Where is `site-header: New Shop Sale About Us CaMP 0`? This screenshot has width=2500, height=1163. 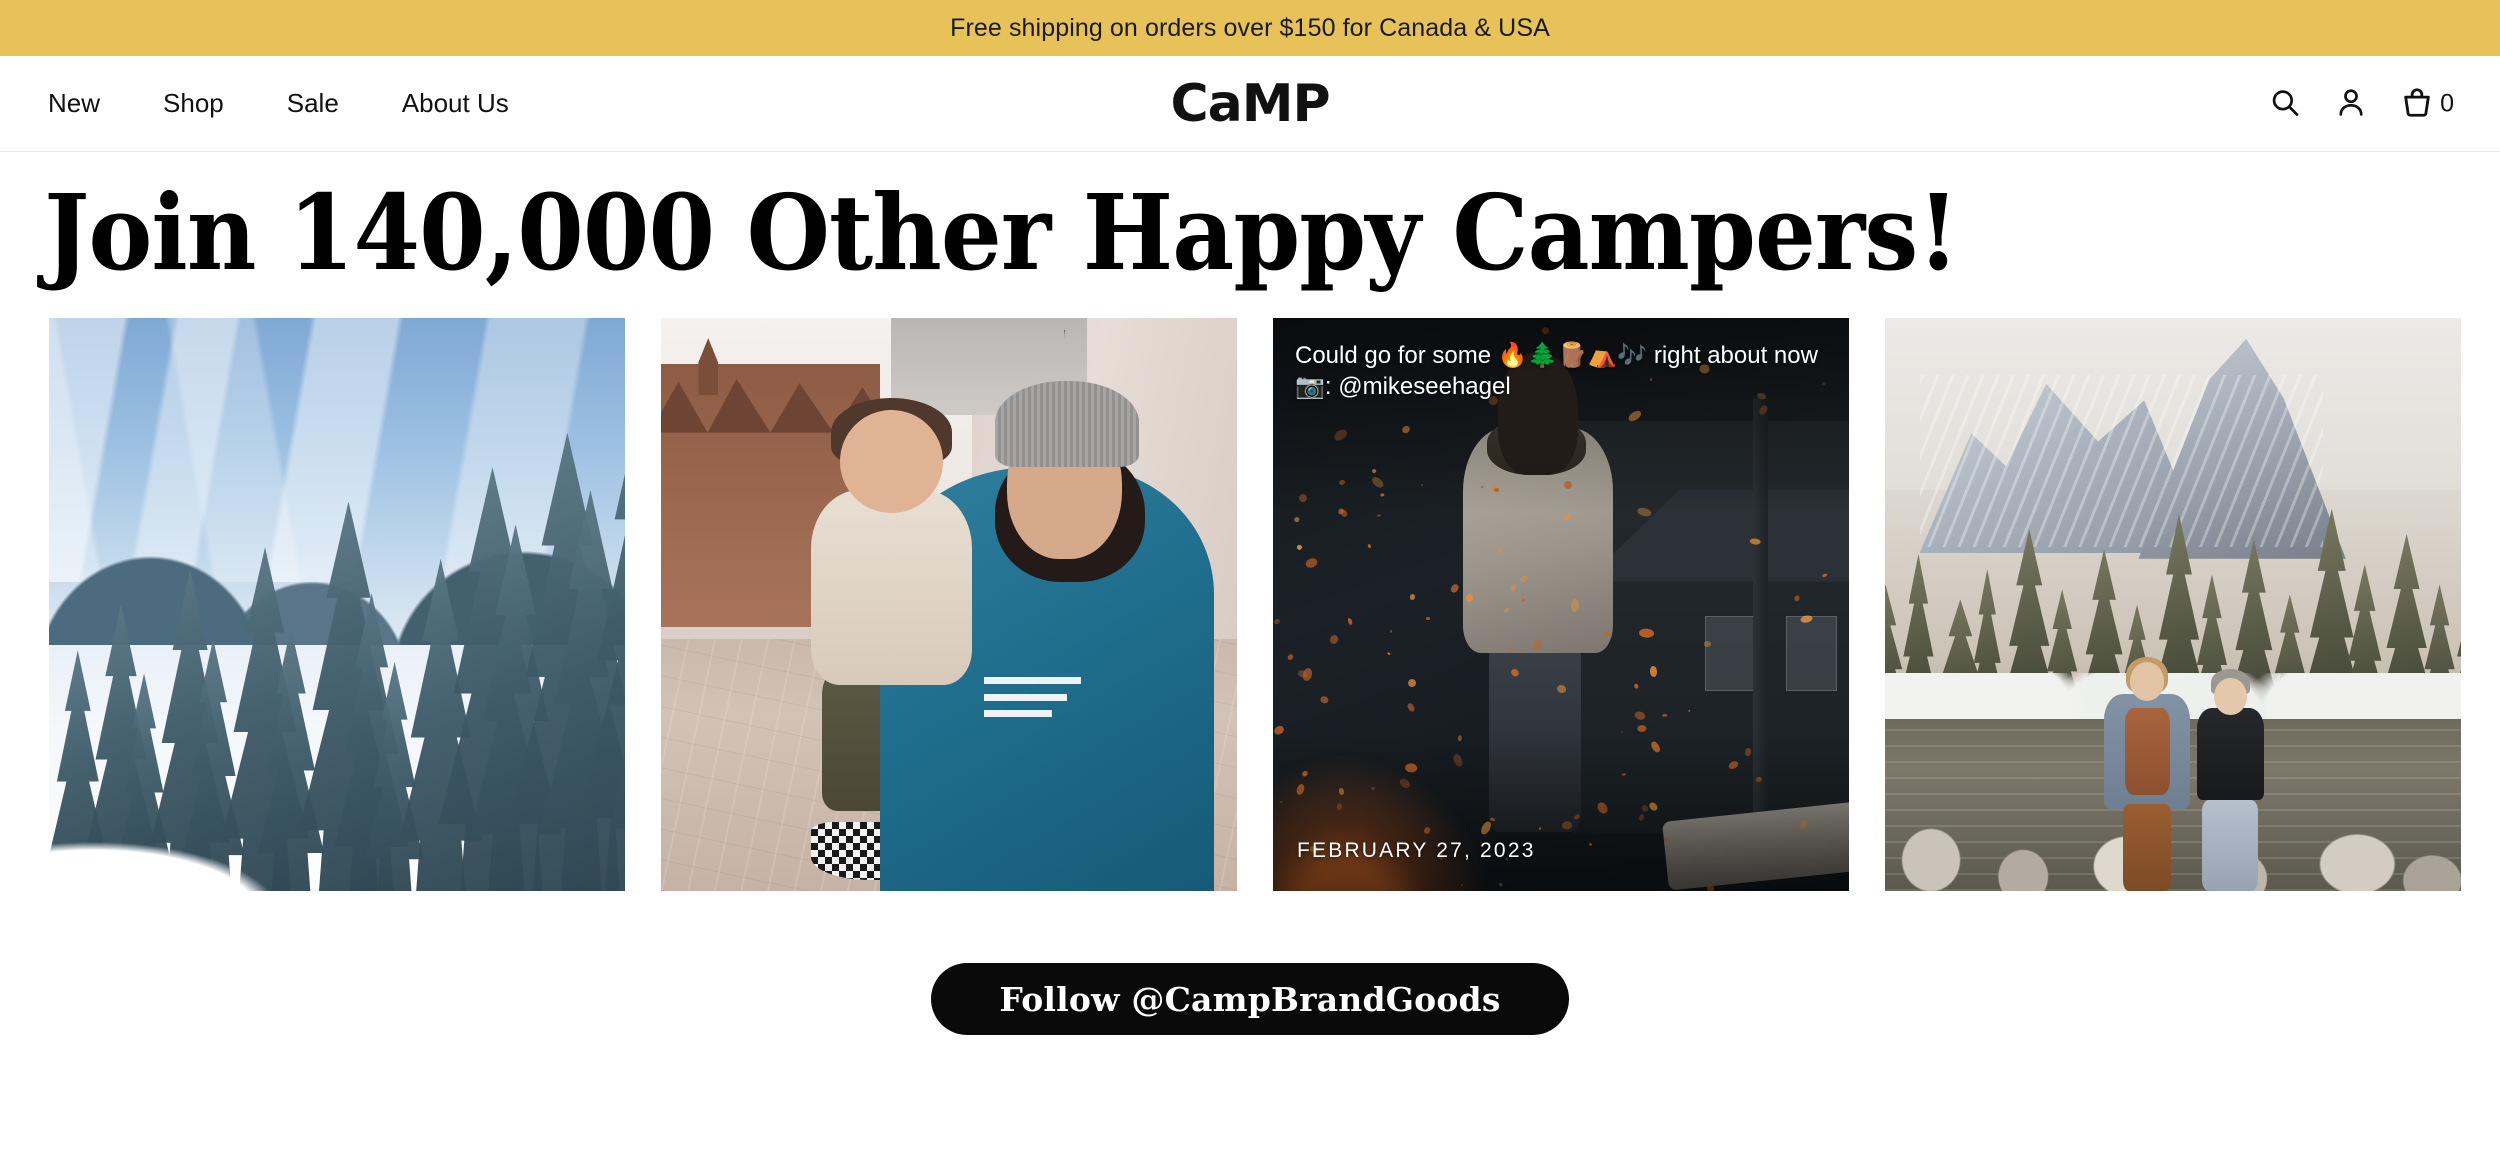
site-header: New Shop Sale About Us CaMP 0 is located at coordinates (1250, 104).